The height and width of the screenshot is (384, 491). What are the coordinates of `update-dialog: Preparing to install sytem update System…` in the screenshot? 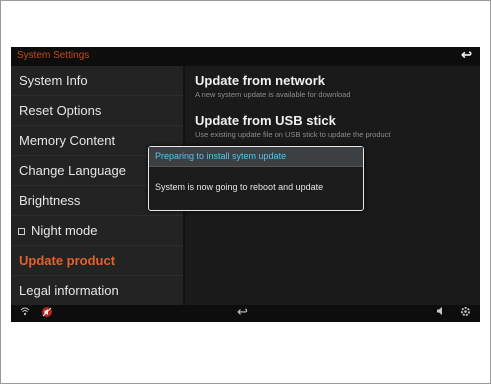 It's located at (256, 178).